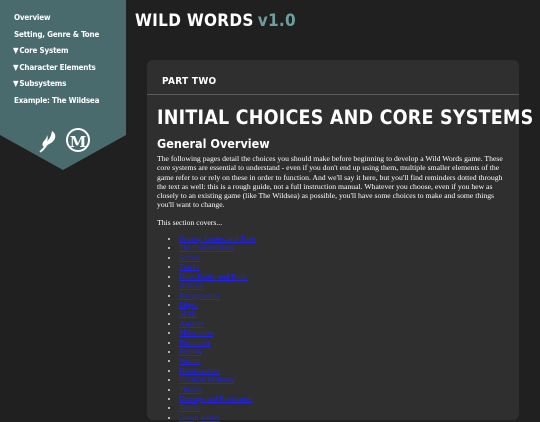 This screenshot has width=540, height=422. I want to click on sidebar-item-label: Character Elements, so click(57, 67).